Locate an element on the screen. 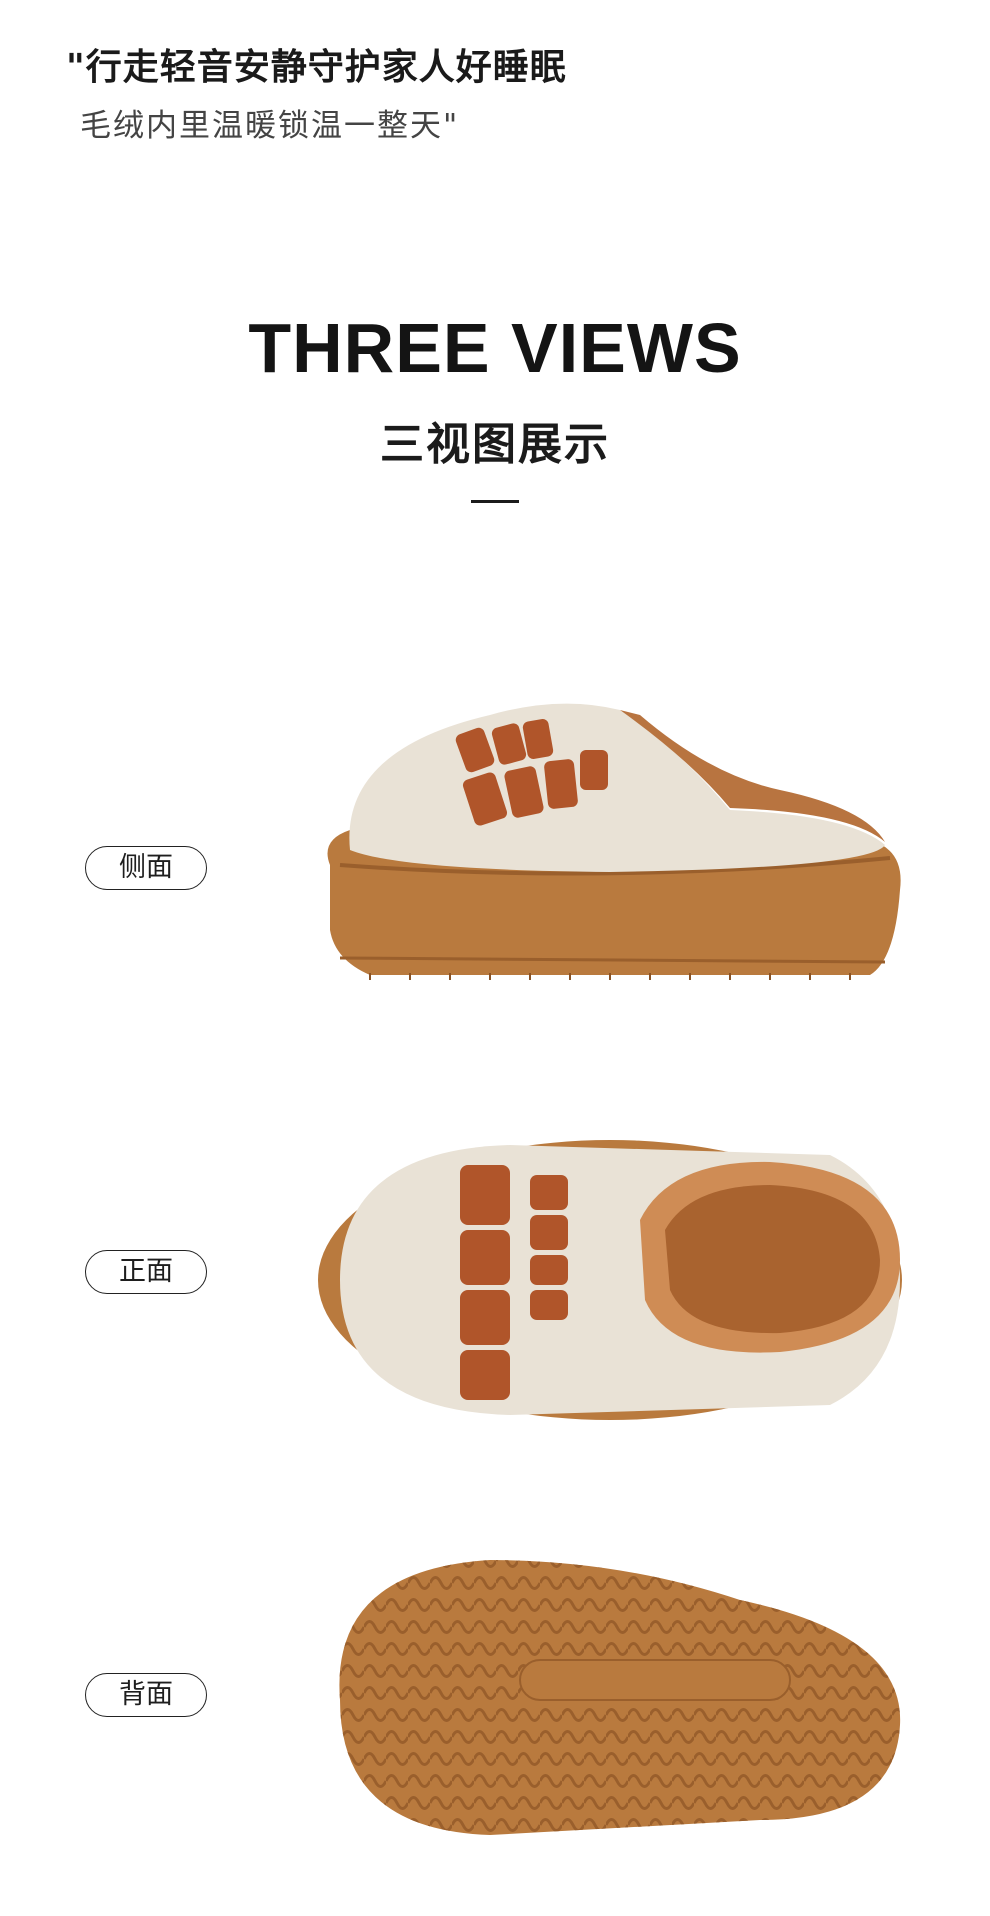 Image resolution: width=990 pixels, height=1916 pixels. view-label-side: 侧面 is located at coordinates (146, 868).